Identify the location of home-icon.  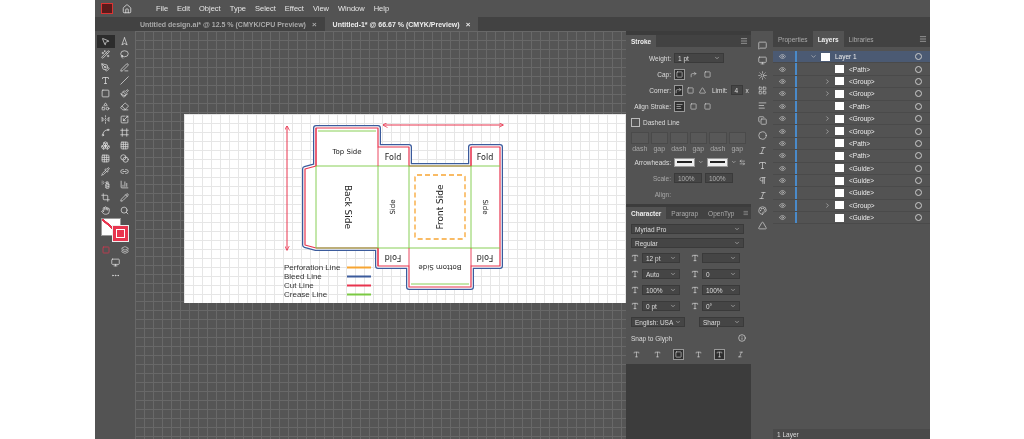
(127, 8).